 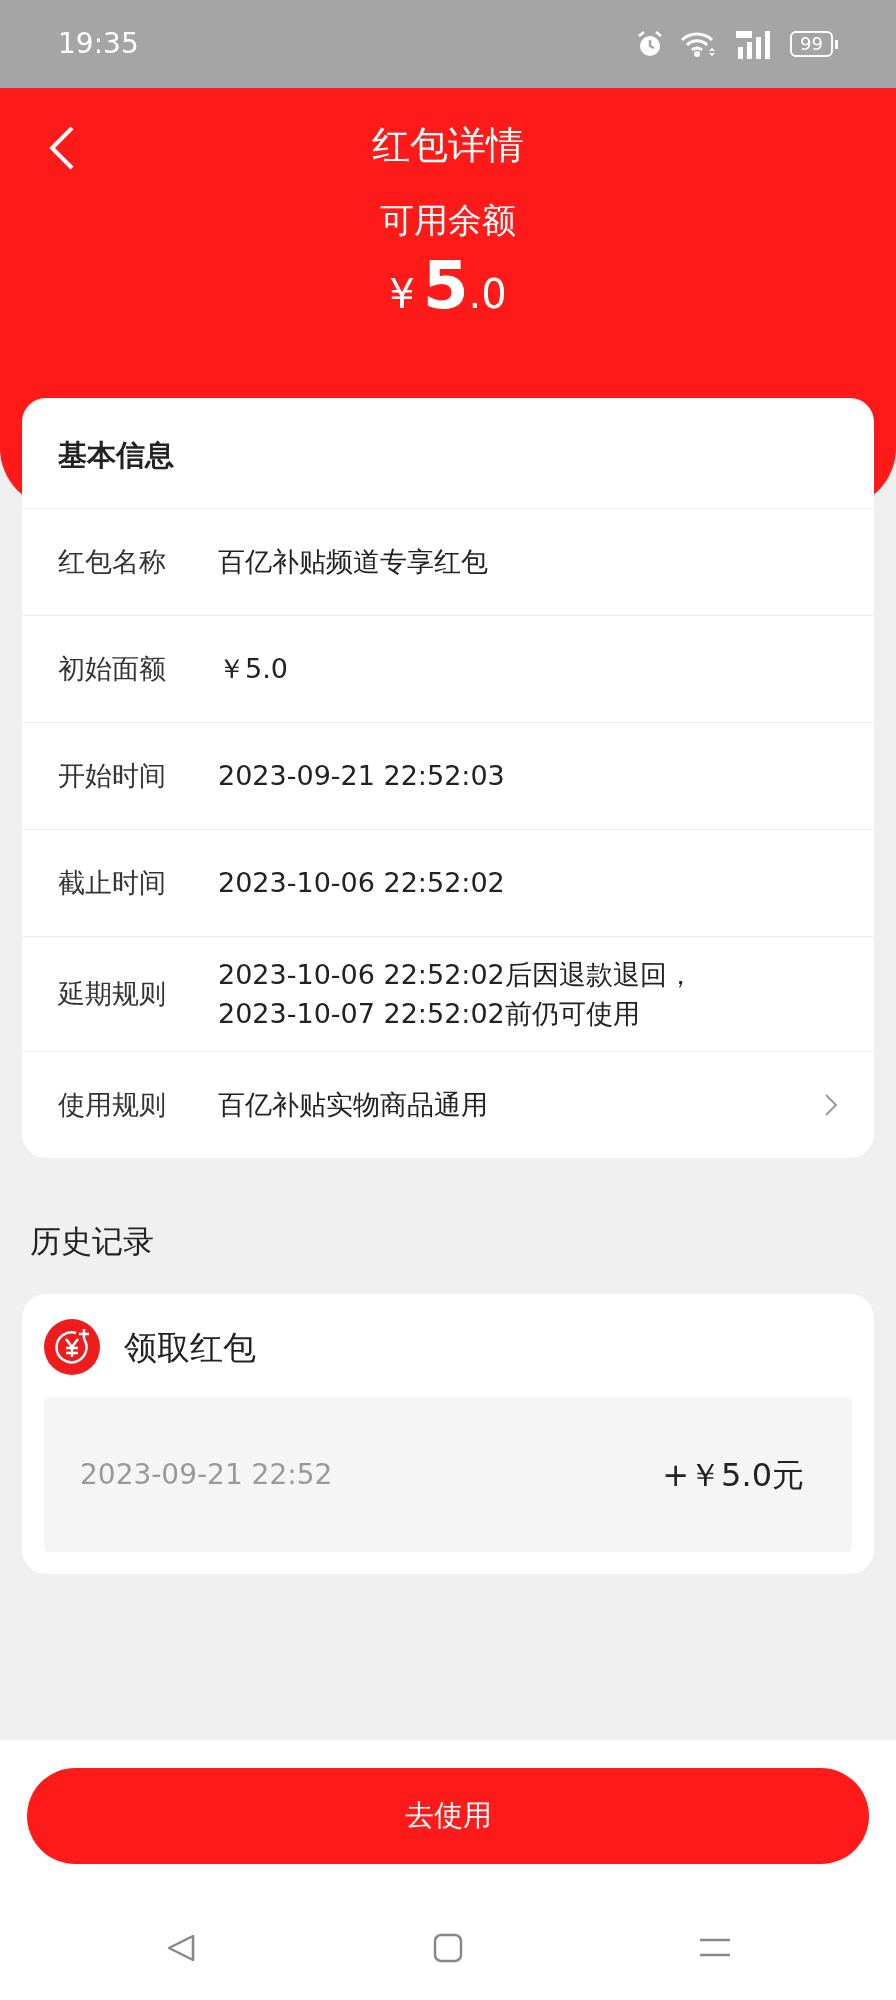 What do you see at coordinates (112, 1105) in the screenshot?
I see `field-label: 使用规则` at bounding box center [112, 1105].